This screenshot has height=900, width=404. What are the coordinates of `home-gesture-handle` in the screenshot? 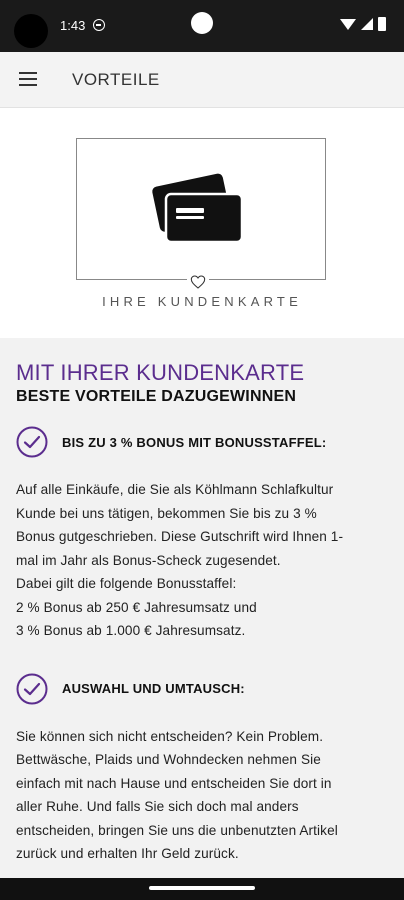 It's located at (202, 888).